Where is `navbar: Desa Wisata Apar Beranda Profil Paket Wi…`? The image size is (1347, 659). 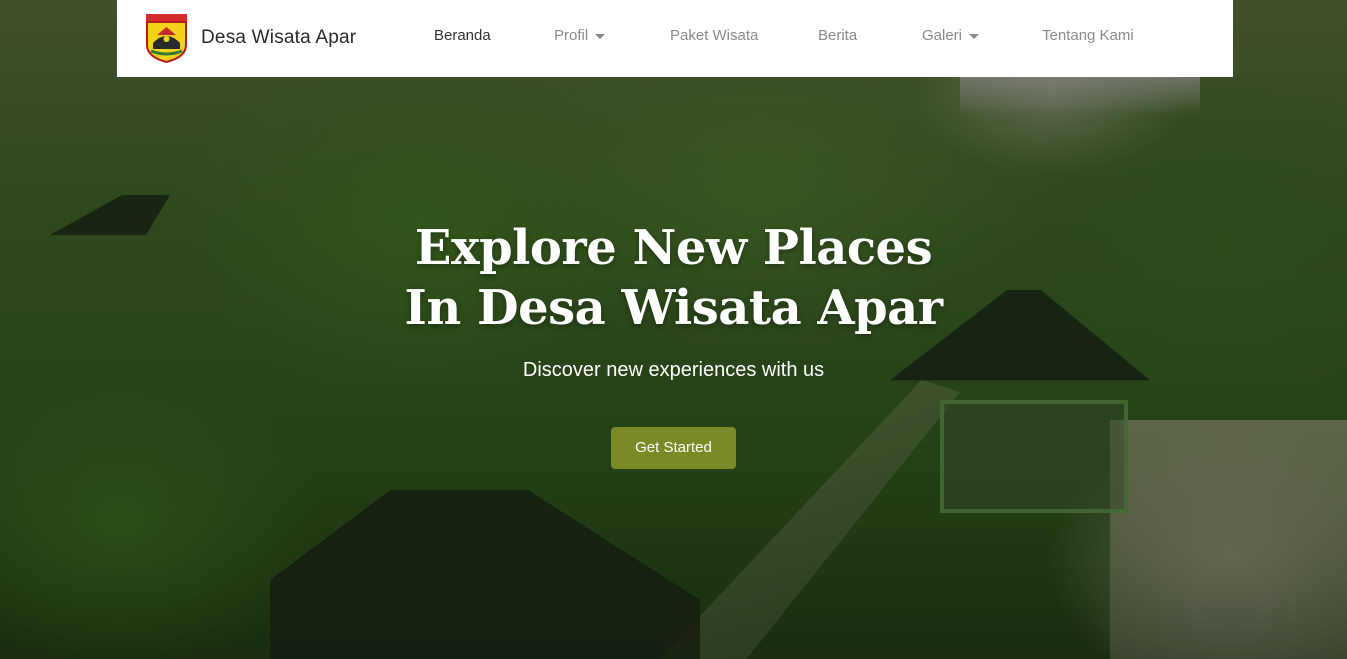
navbar: Desa Wisata Apar Beranda Profil Paket Wi… is located at coordinates (675, 38).